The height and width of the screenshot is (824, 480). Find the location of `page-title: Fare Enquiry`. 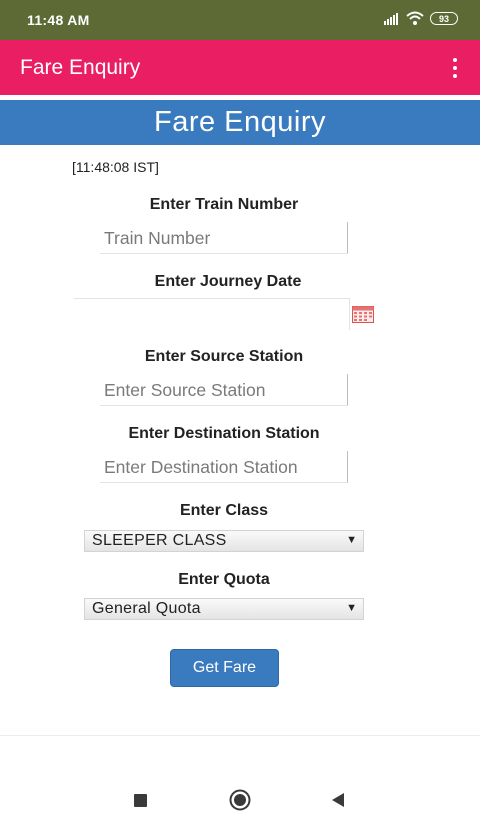

page-title: Fare Enquiry is located at coordinates (239, 122).